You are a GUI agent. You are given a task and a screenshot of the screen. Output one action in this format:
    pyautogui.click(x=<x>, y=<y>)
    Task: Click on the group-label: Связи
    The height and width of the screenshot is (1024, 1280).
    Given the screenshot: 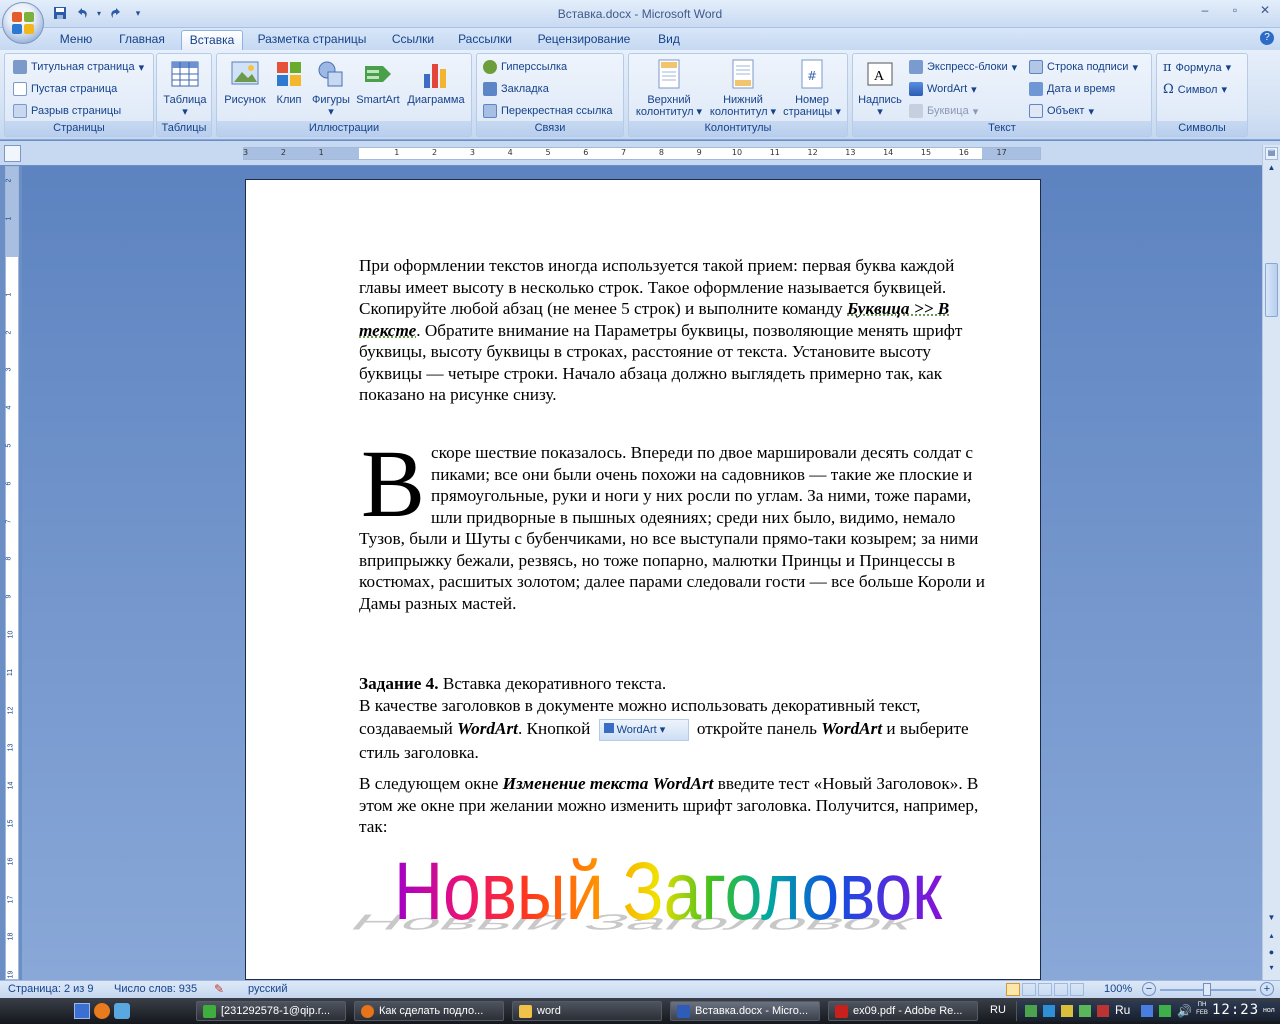 What is the action you would take?
    pyautogui.click(x=550, y=128)
    